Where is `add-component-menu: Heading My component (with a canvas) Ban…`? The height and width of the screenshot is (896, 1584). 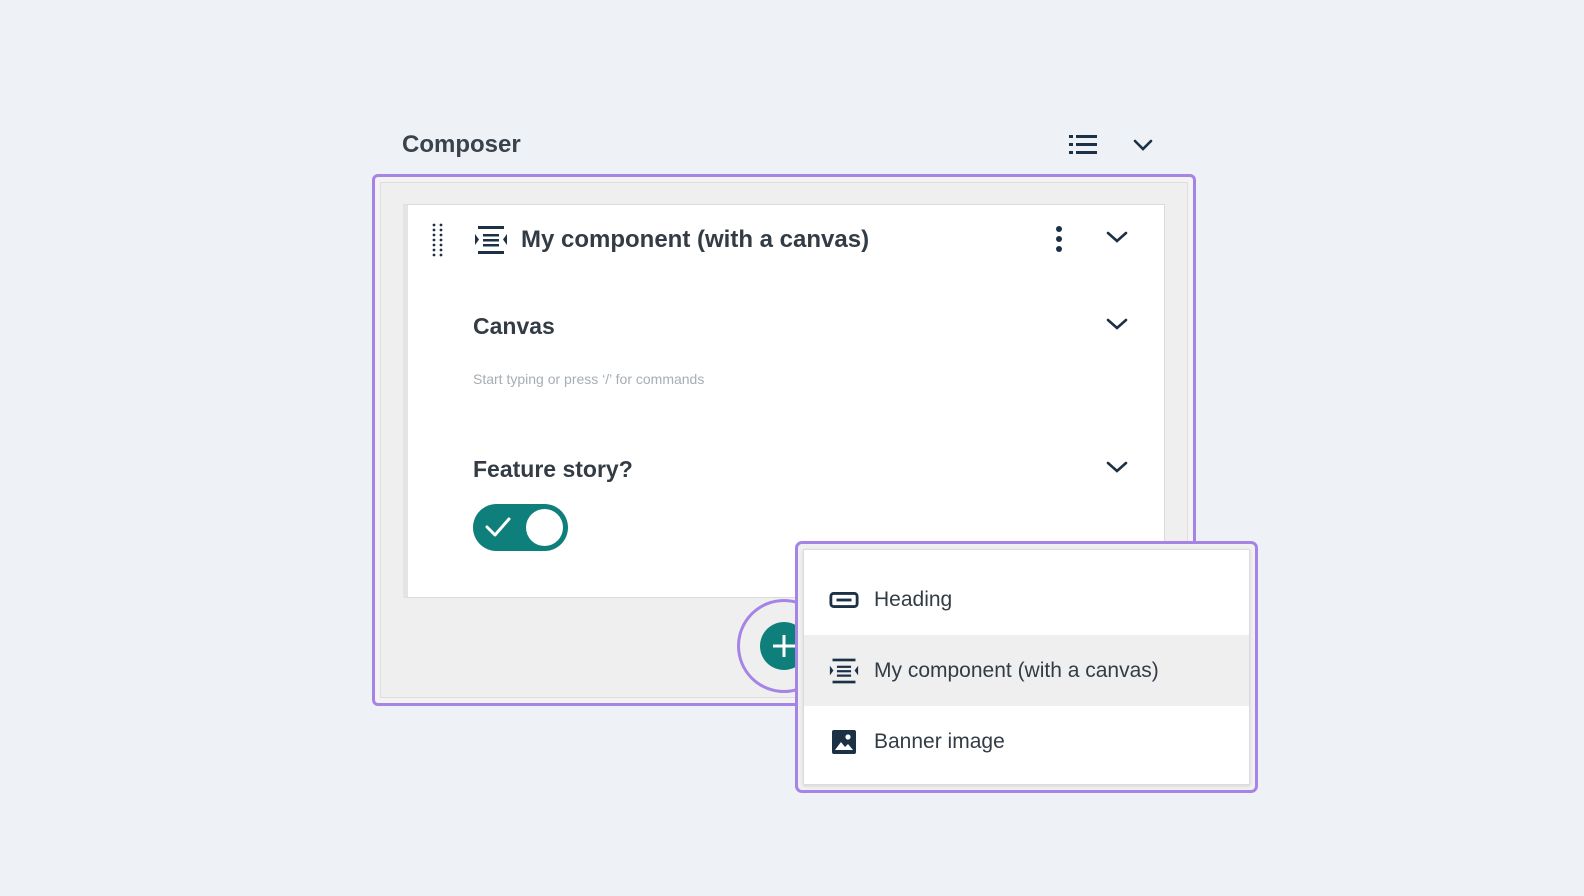 add-component-menu: Heading My component (with a canvas) Ban… is located at coordinates (1026, 667).